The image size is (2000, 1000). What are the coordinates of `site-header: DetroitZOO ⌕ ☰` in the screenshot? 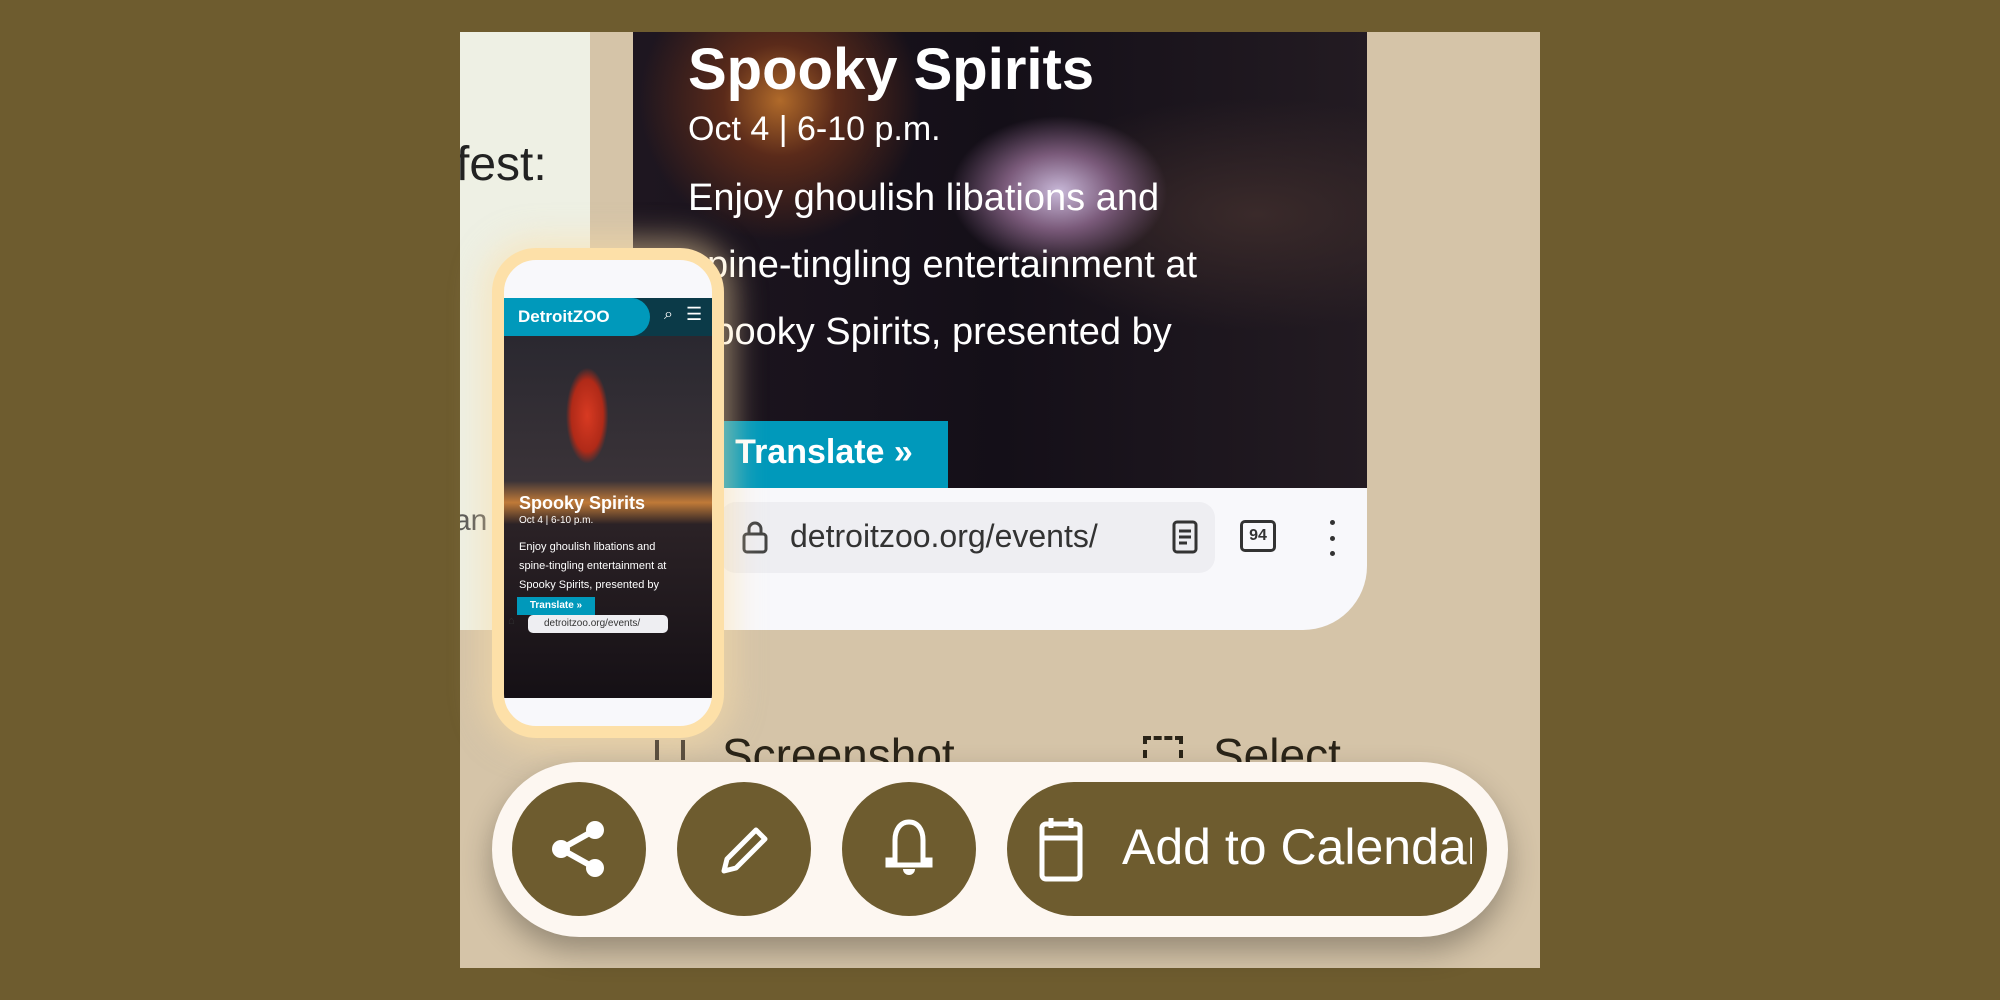 It's located at (608, 317).